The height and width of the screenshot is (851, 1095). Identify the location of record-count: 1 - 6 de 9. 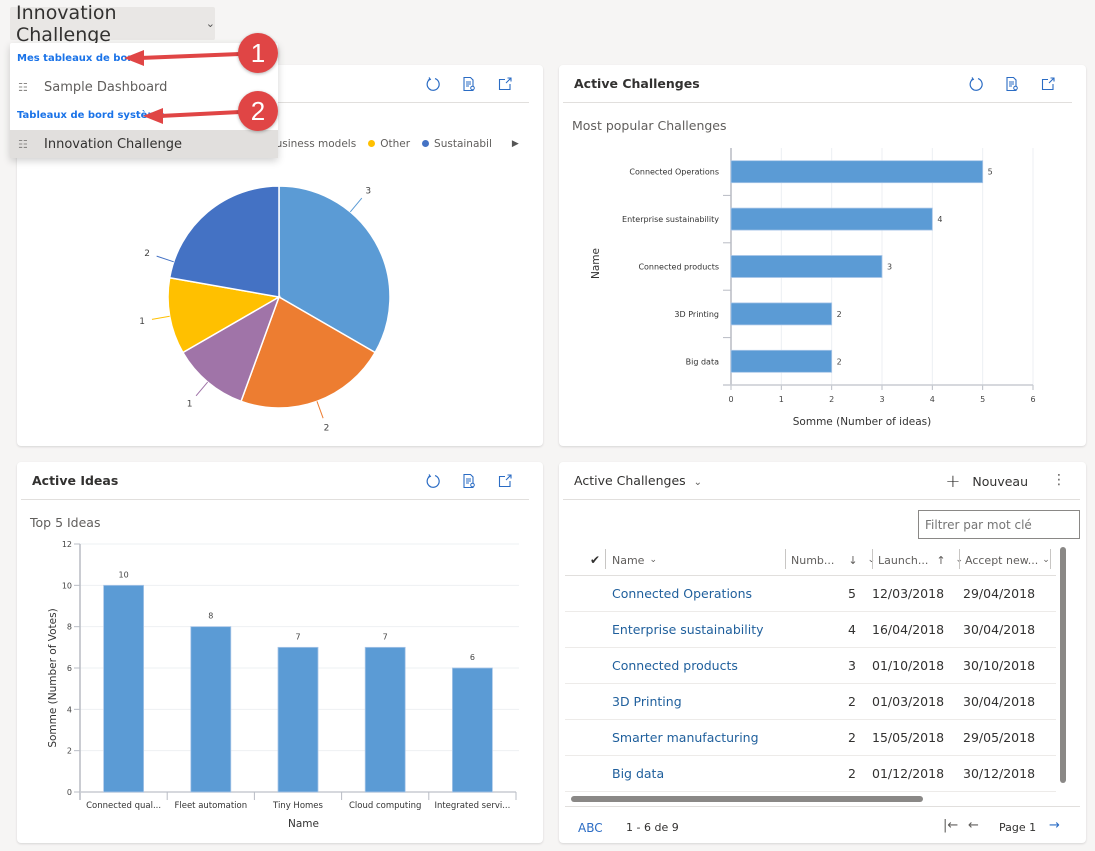
(652, 827).